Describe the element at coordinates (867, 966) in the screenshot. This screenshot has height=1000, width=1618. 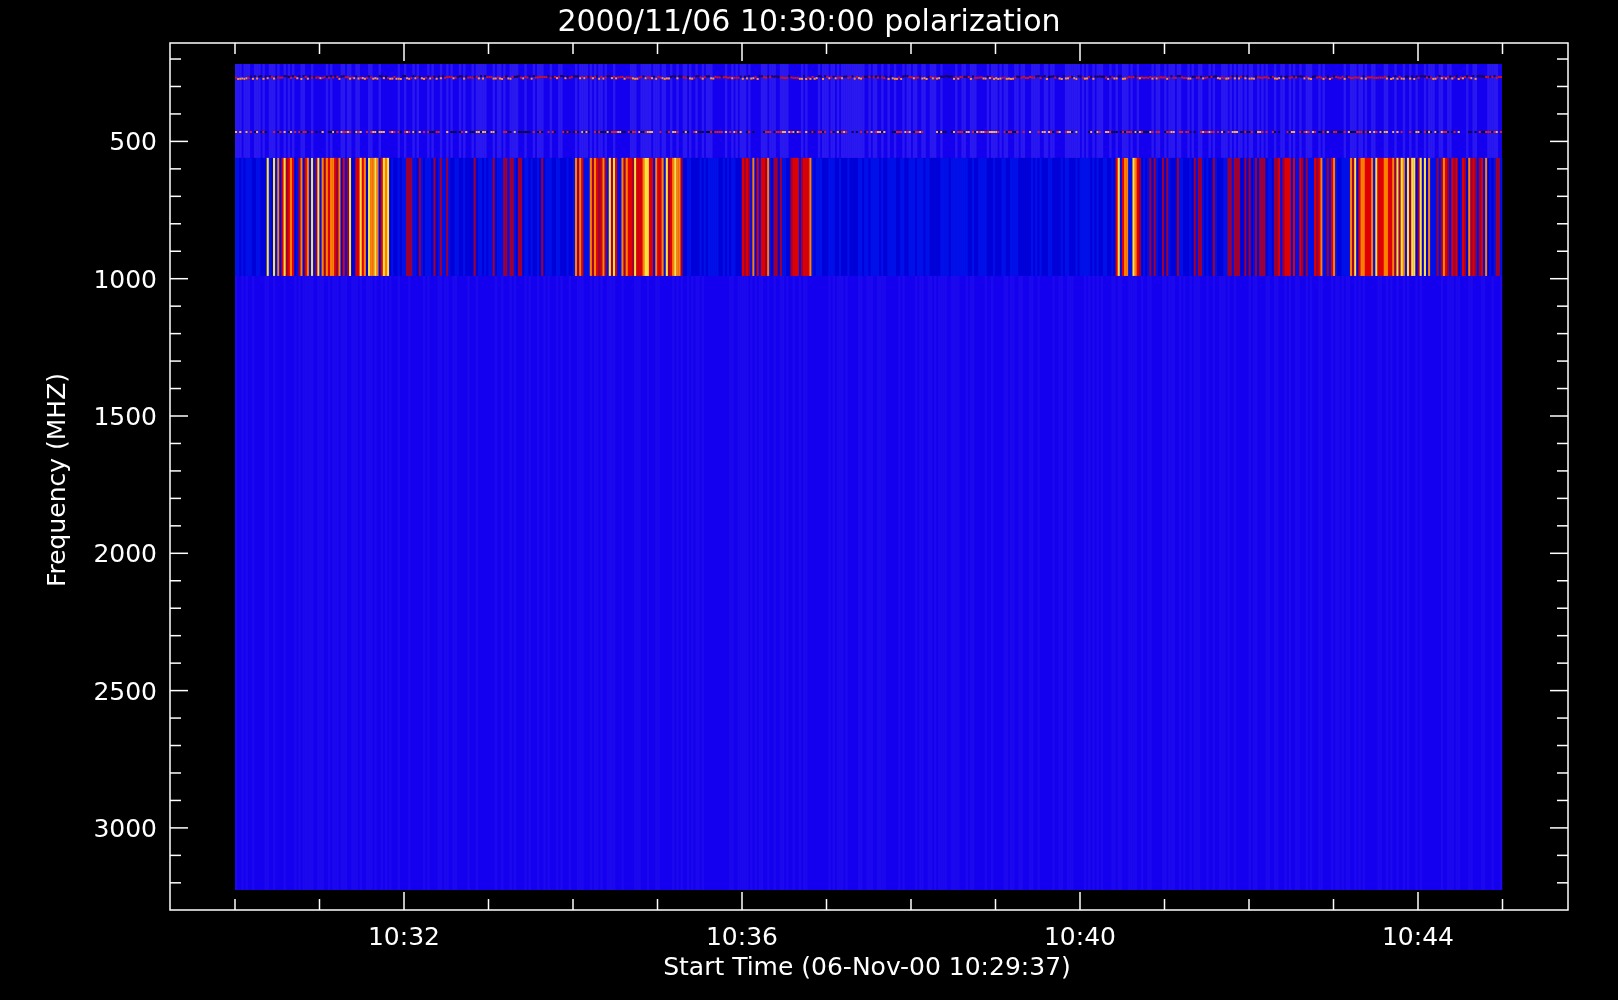
I see `x-axis-label: Start Time (06-Nov-00 10:29:37)` at that location.